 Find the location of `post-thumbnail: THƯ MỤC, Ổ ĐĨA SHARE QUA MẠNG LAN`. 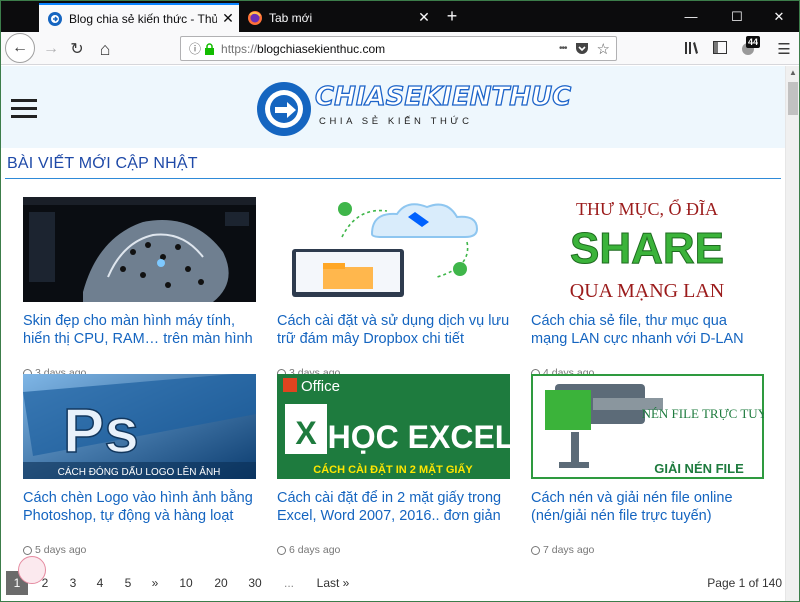

post-thumbnail: THƯ MỤC, Ổ ĐĨA SHARE QUA MẠNG LAN is located at coordinates (647, 249).